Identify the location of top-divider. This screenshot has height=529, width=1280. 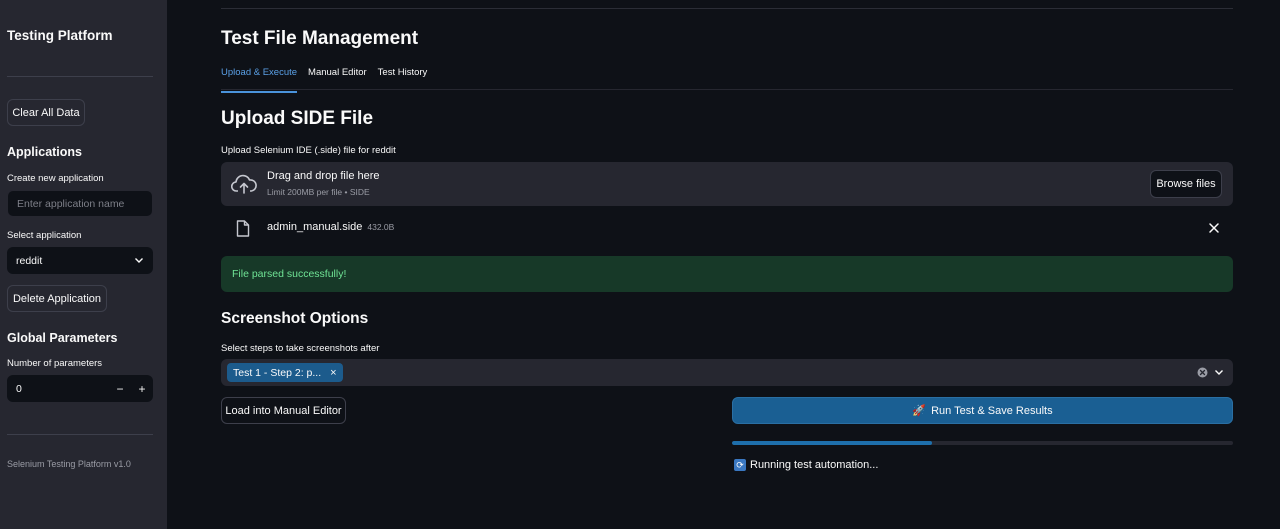
(727, 8).